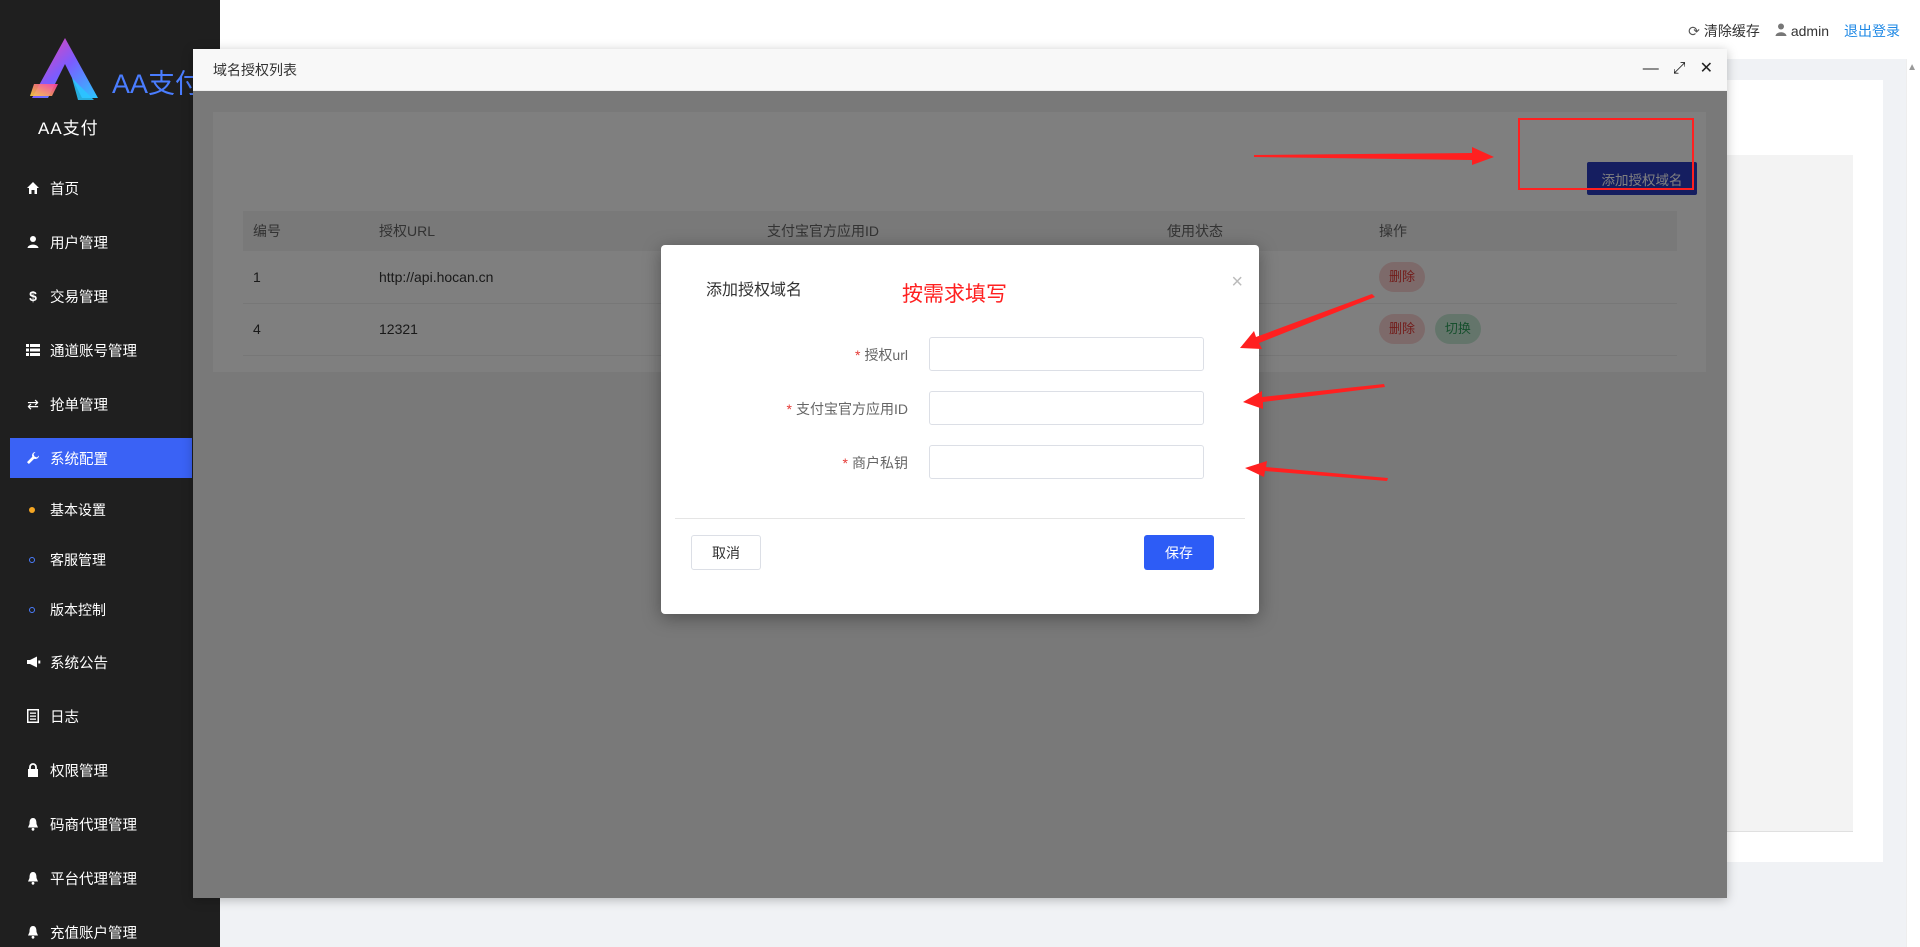 The image size is (1920, 947). I want to click on page-scrollbar, so click(1913, 503).